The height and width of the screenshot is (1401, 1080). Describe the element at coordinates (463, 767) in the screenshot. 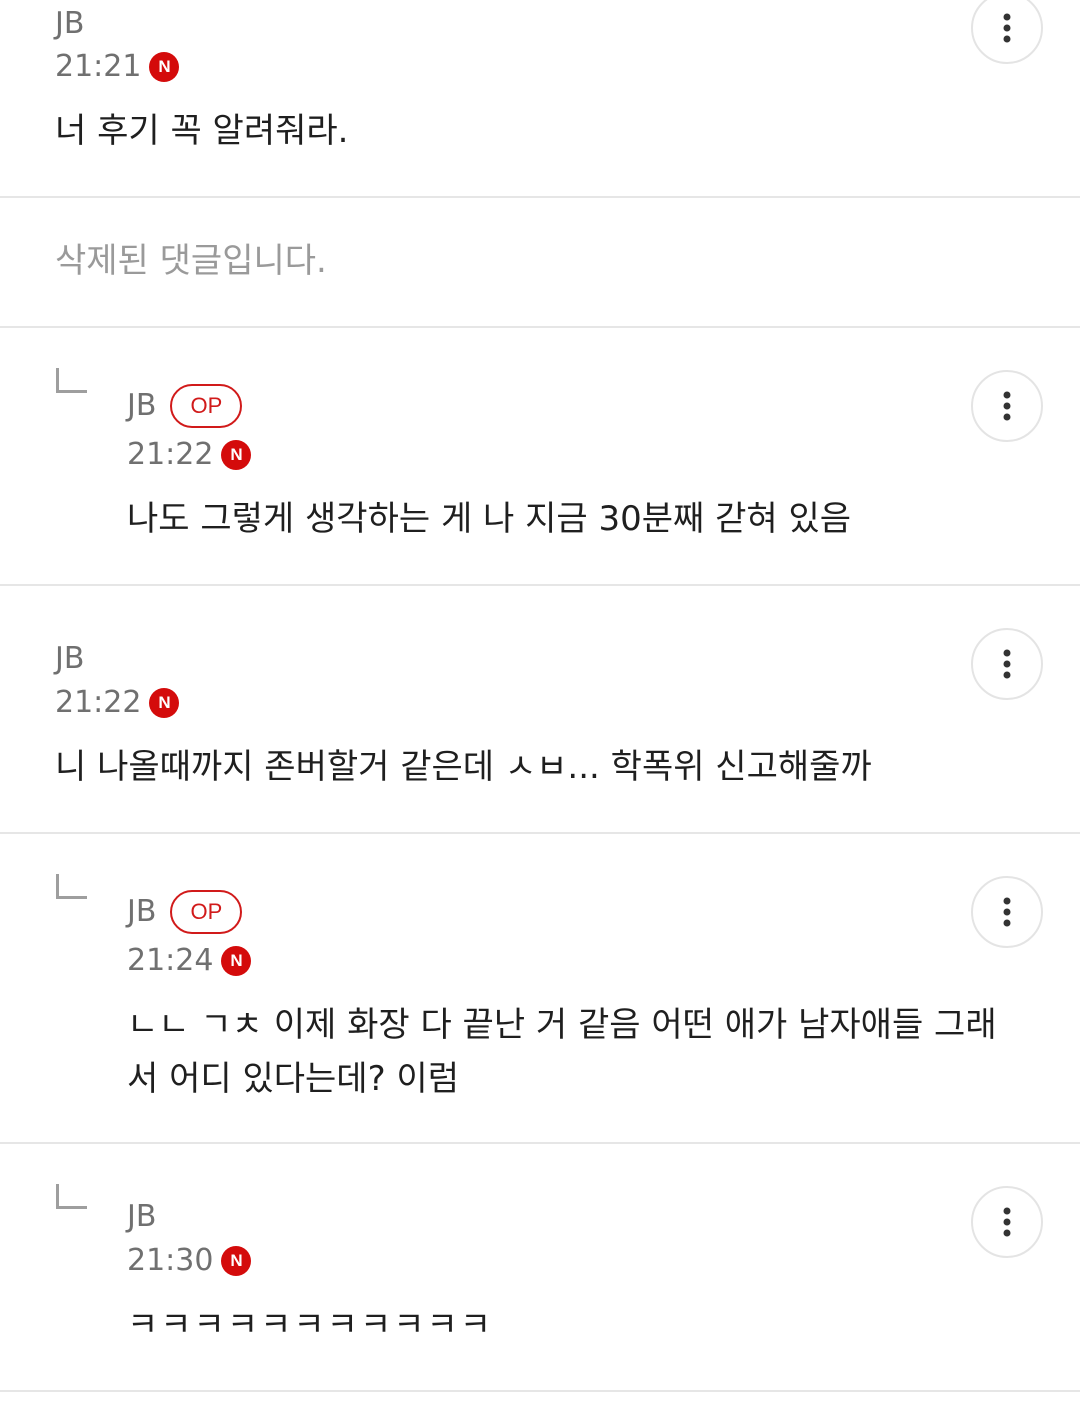

I see `comment-text: 니 나올때까지 존버할거 같은데 ㅅㅂ... 학폭위 신고해줄까` at that location.